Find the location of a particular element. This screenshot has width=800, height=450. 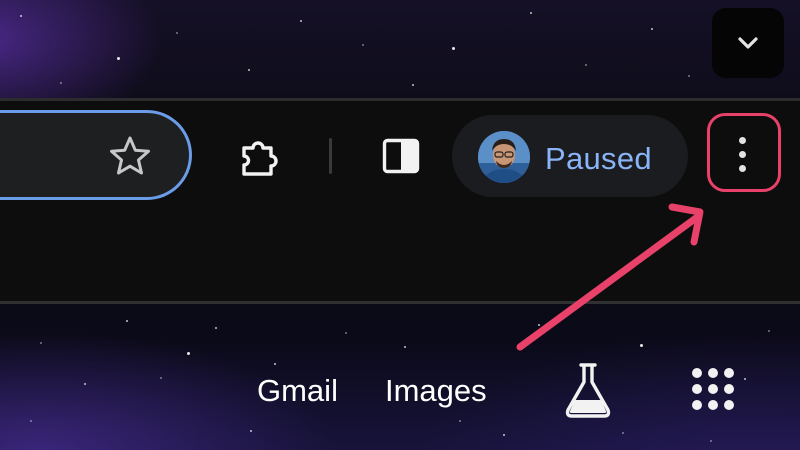

puzzle-piece-icon is located at coordinates (261, 157).